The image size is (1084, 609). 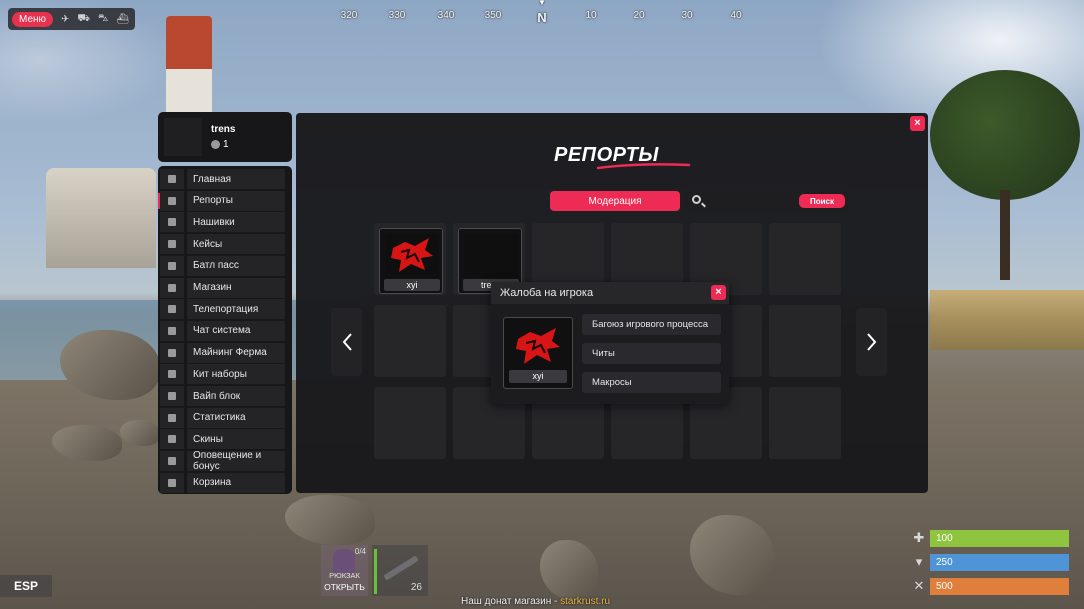 What do you see at coordinates (236, 482) in the screenshot?
I see `sidebar-item-label: Корзина` at bounding box center [236, 482].